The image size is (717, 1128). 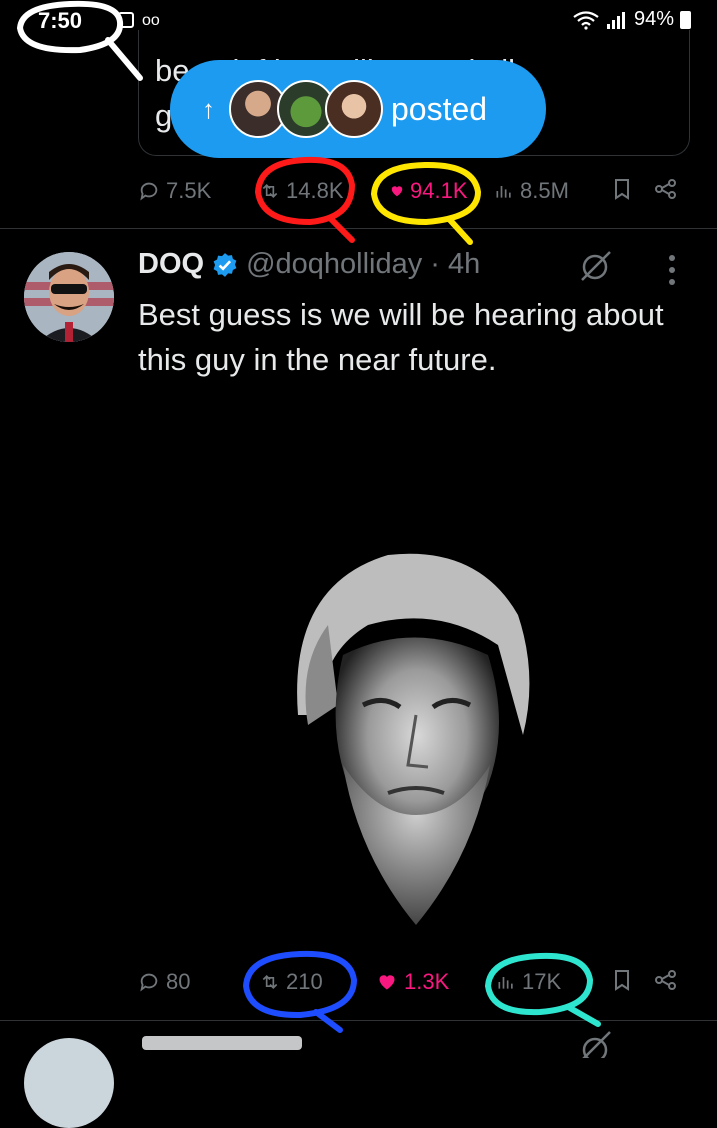 What do you see at coordinates (79, 40) in the screenshot?
I see `annotation-white-loop` at bounding box center [79, 40].